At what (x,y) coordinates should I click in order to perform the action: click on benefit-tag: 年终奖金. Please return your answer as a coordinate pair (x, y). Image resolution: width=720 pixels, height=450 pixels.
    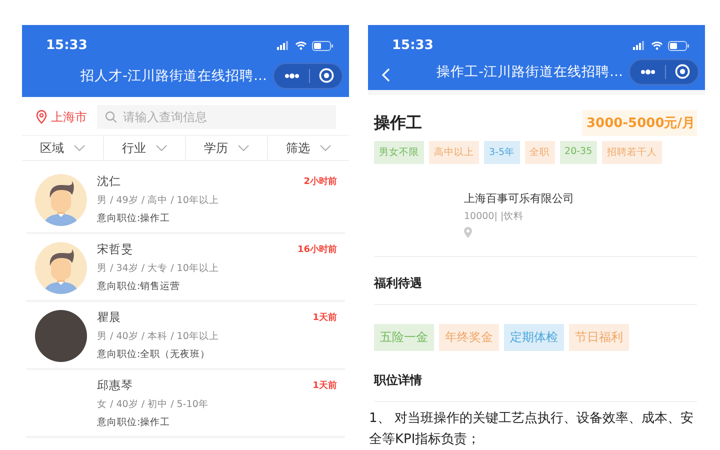
    Looking at the image, I should click on (469, 337).